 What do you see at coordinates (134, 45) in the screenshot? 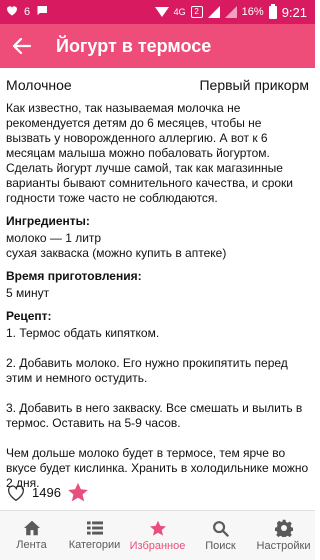
I see `page-title: Йогурт в термосе` at bounding box center [134, 45].